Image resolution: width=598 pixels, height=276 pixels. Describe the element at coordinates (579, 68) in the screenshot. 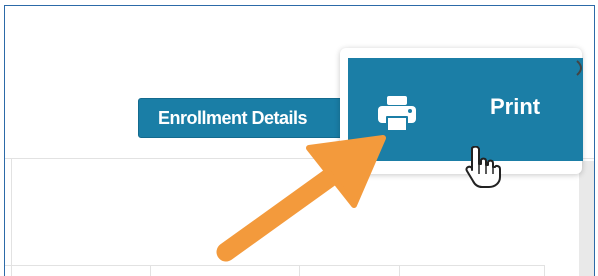

I see `partial-glyph-icon` at that location.